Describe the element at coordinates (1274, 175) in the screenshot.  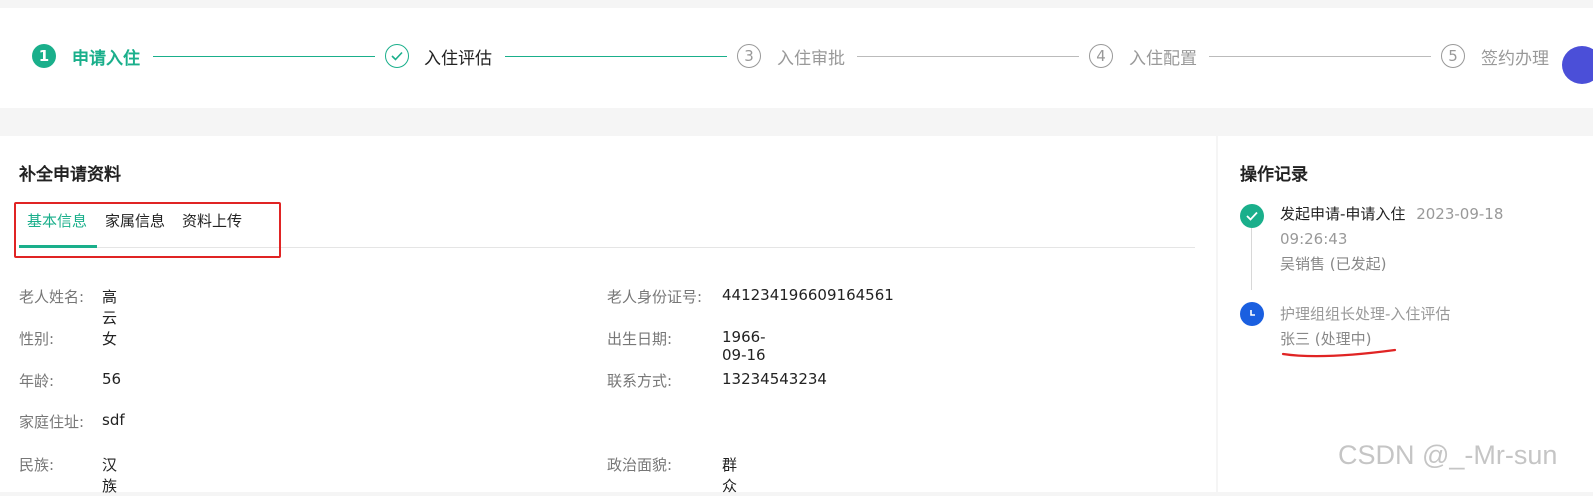
I see `side-title: 操作记录` at that location.